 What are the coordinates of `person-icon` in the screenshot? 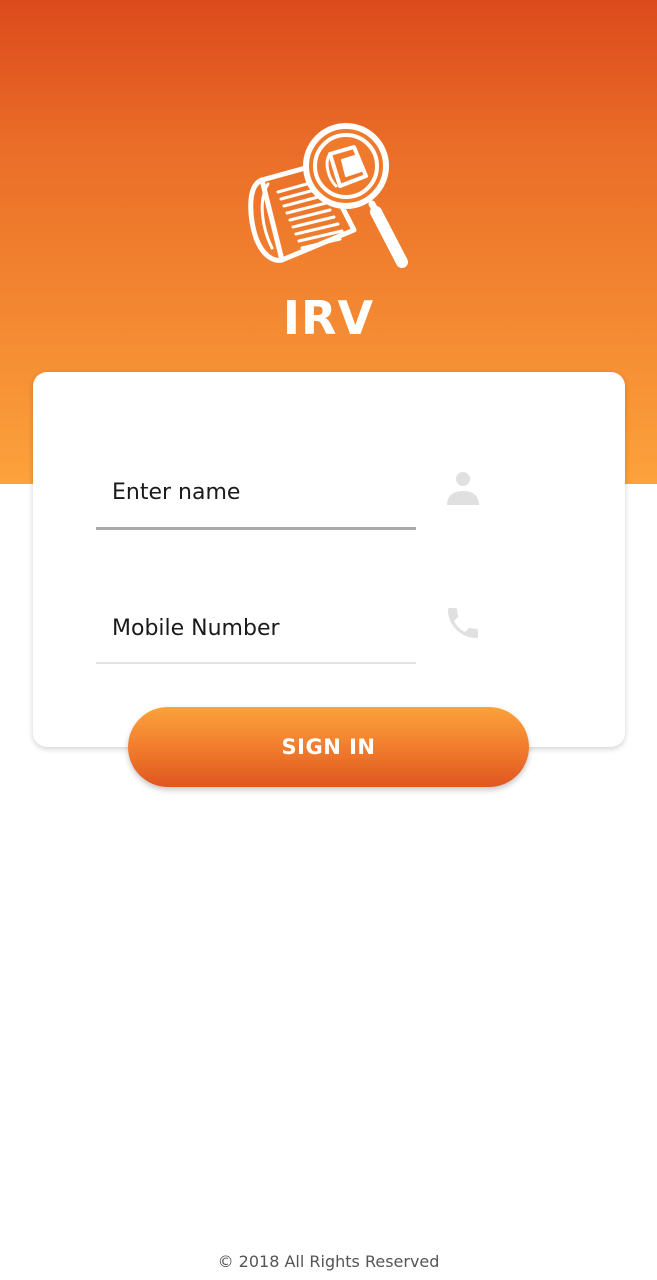 It's located at (463, 488).